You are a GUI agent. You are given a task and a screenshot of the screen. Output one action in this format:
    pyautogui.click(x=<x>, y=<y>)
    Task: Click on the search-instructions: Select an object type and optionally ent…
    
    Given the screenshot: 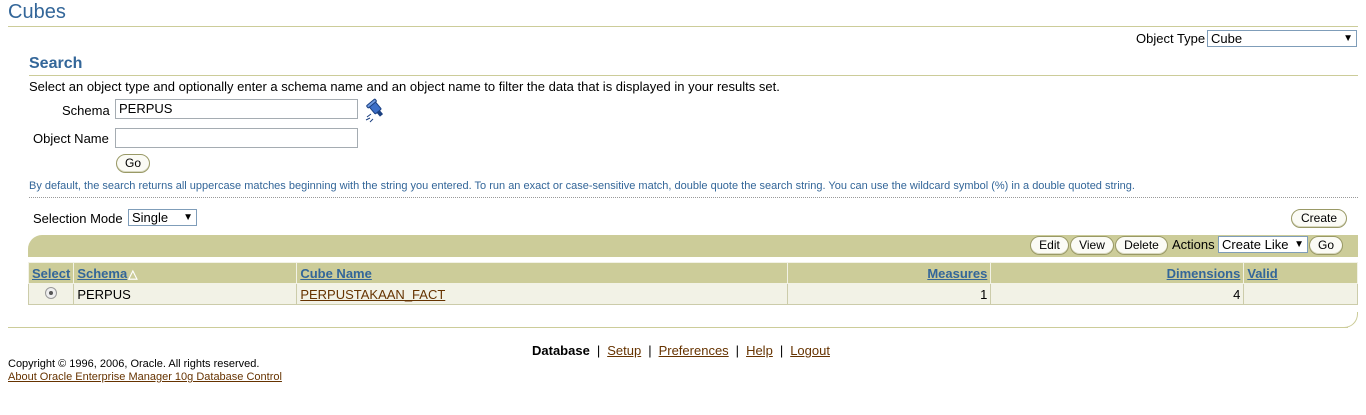 What is the action you would take?
    pyautogui.click(x=404, y=86)
    